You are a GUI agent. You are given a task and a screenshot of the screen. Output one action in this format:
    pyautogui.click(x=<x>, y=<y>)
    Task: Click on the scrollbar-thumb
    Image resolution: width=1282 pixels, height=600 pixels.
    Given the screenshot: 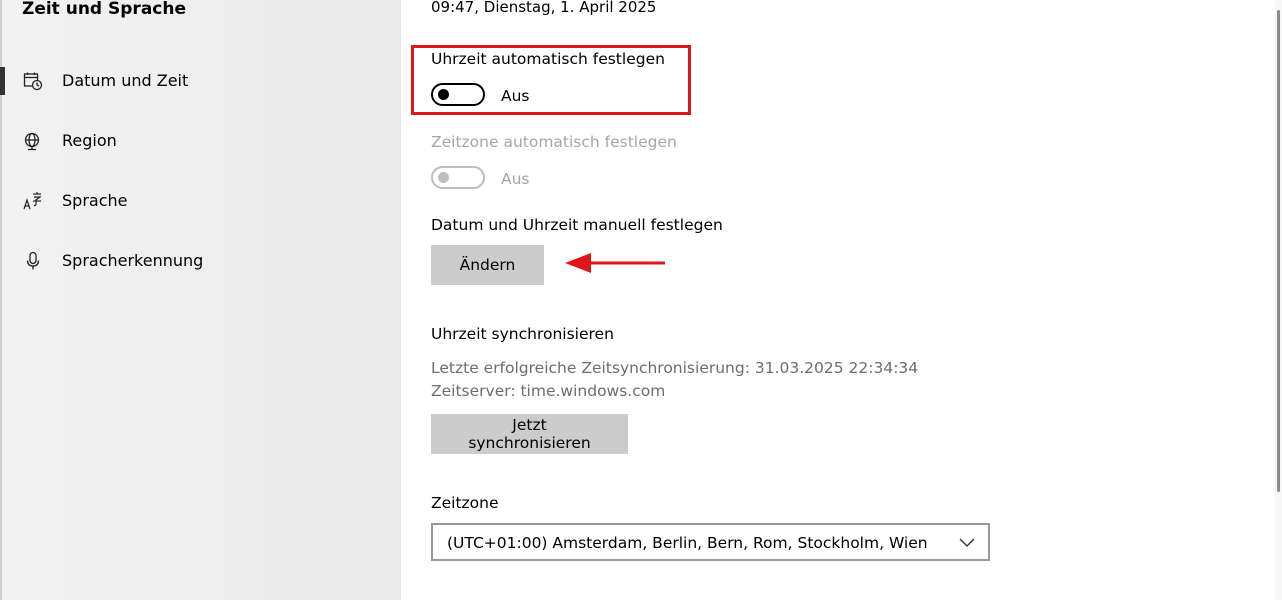 What is the action you would take?
    pyautogui.click(x=1278, y=251)
    